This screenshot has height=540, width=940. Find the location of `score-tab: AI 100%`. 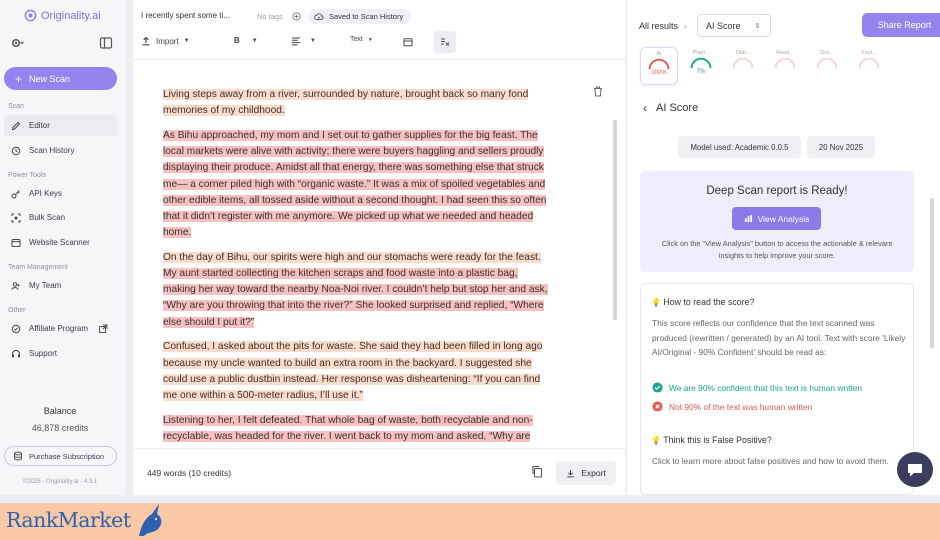

score-tab: AI 100% is located at coordinates (659, 66).